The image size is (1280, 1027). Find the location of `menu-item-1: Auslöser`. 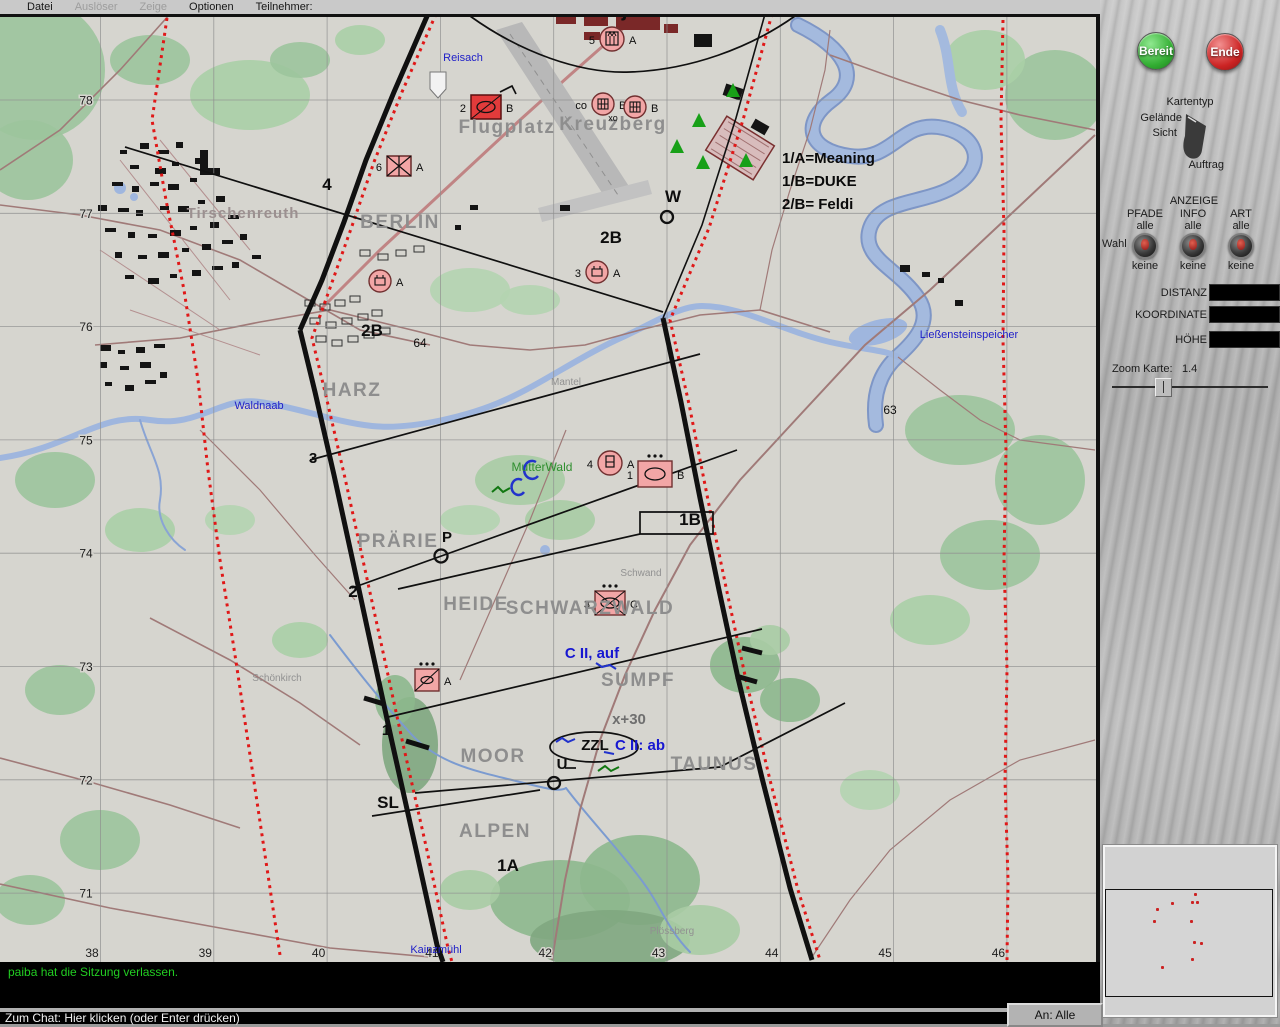

menu-item-1: Auslöser is located at coordinates (96, 7).